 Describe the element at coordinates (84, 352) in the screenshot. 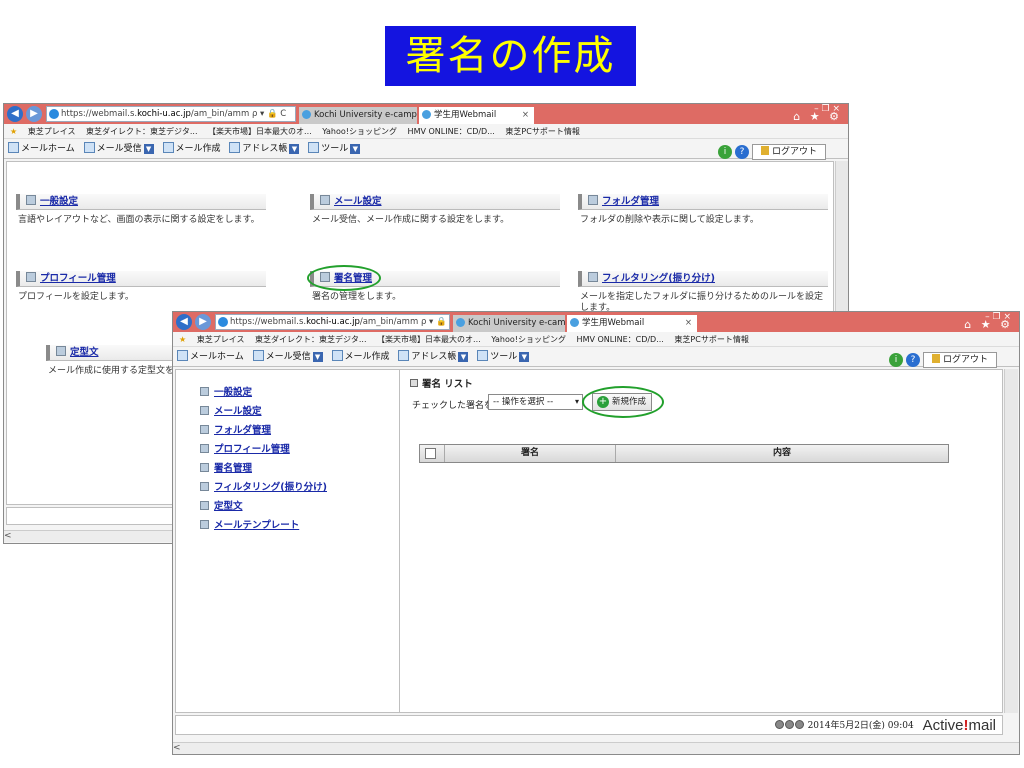

I see `setting-link: 定型文` at that location.